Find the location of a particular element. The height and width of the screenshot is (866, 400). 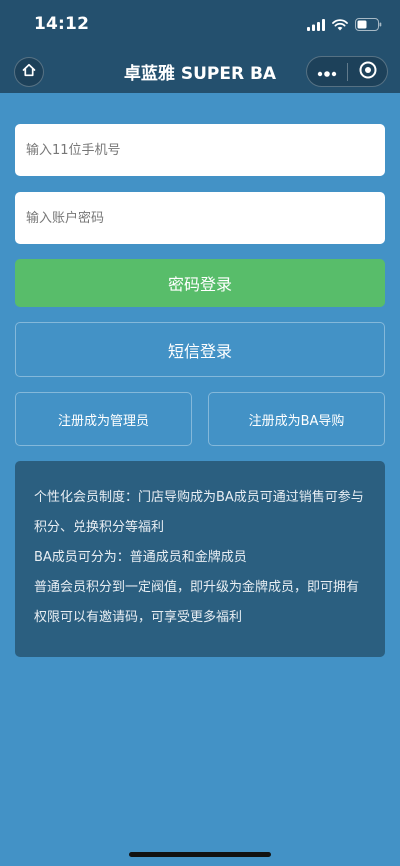

password-login-button: 密码登录 is located at coordinates (200, 283).